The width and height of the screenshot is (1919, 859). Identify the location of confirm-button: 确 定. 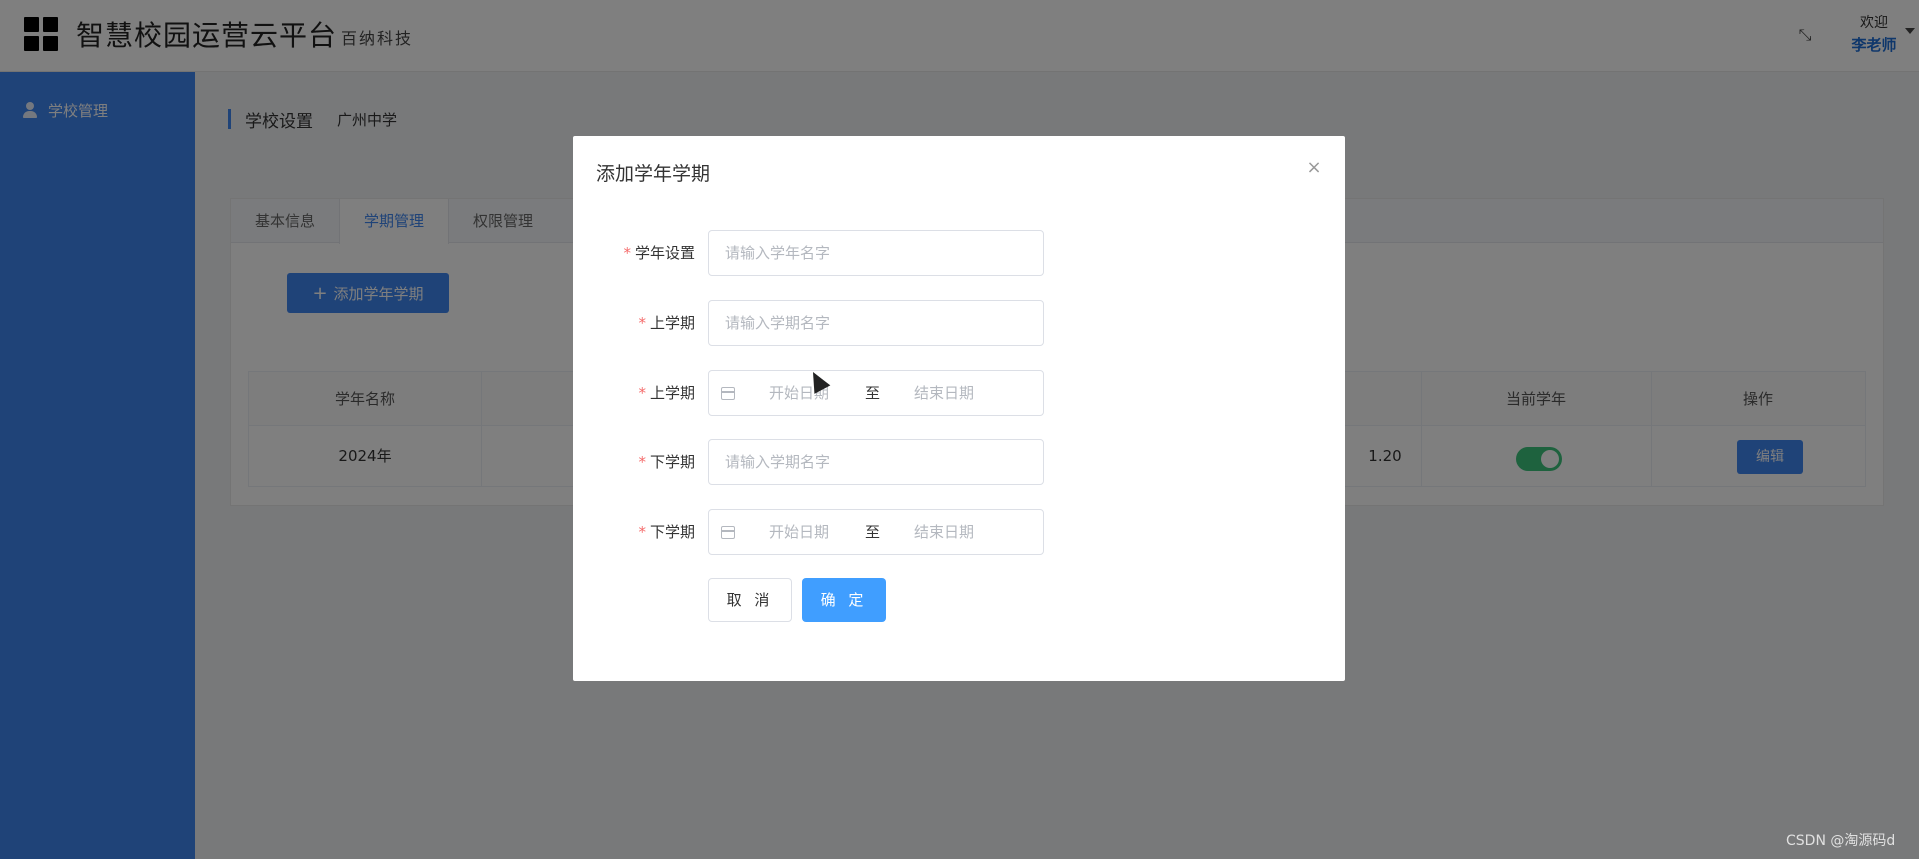
(844, 600).